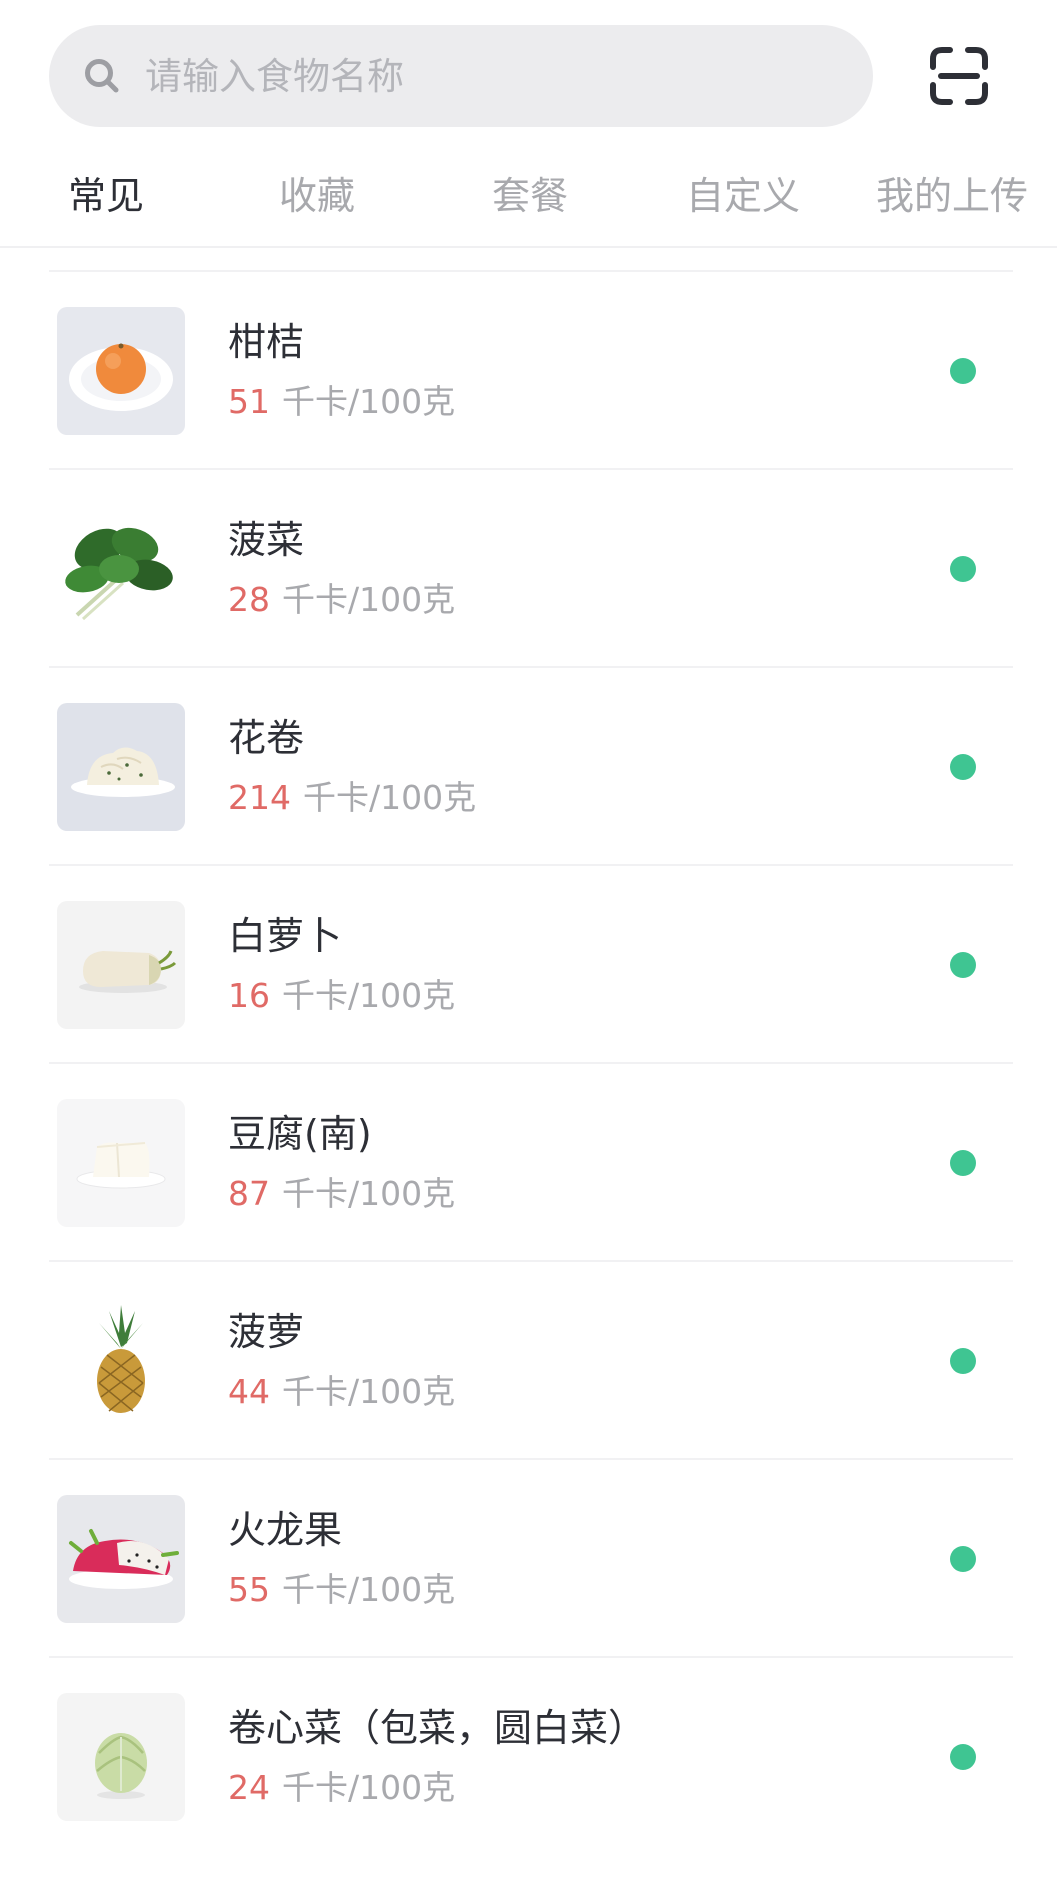 The height and width of the screenshot is (1880, 1057). I want to click on list-item: 卷心菜（包菜，圆白菜） 24 千卡/100克, so click(528, 1757).